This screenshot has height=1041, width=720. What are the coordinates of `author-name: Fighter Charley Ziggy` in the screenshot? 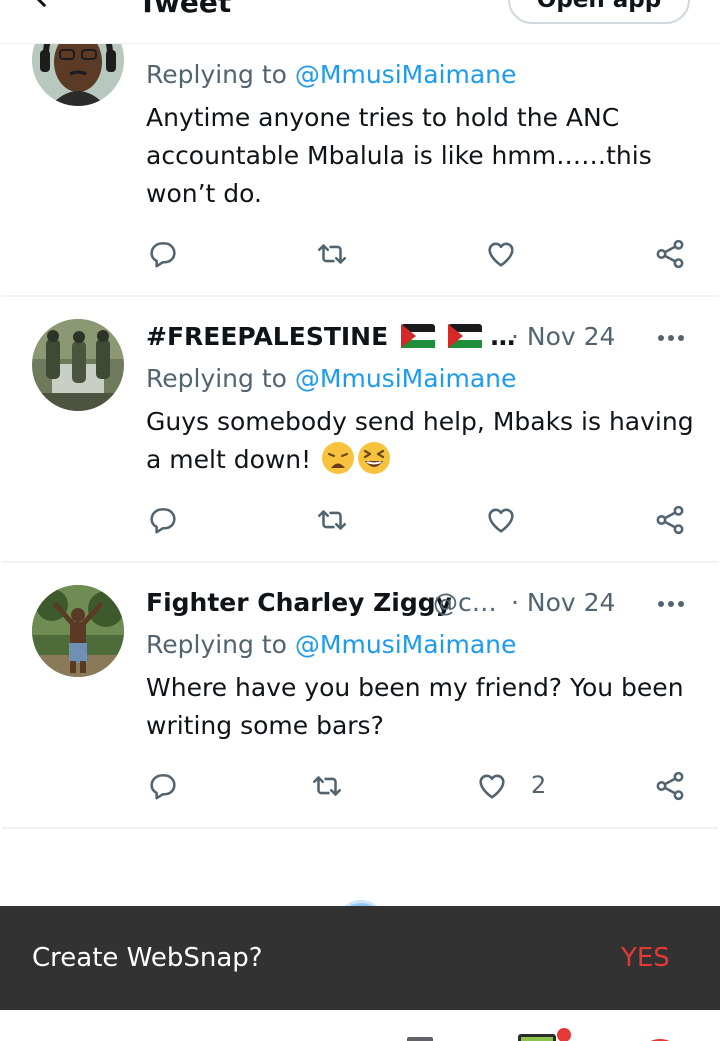 It's located at (299, 602).